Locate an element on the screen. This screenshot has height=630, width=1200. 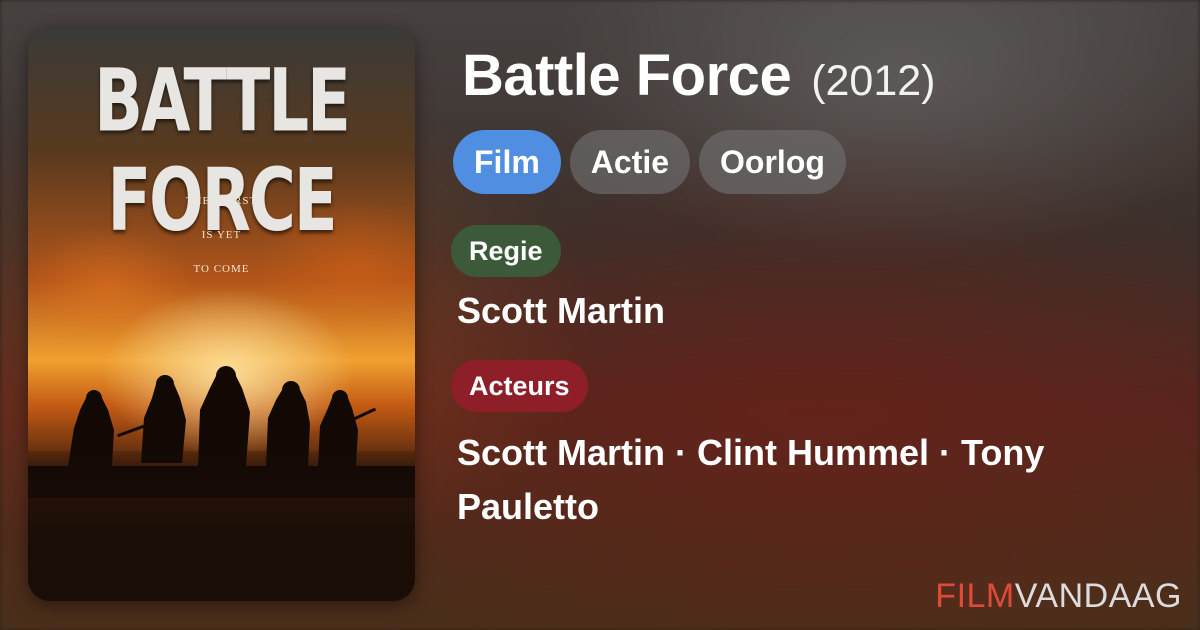
cast-list: Scott Martin · Clint Hummel · Tony Pauletto is located at coordinates (807, 480).